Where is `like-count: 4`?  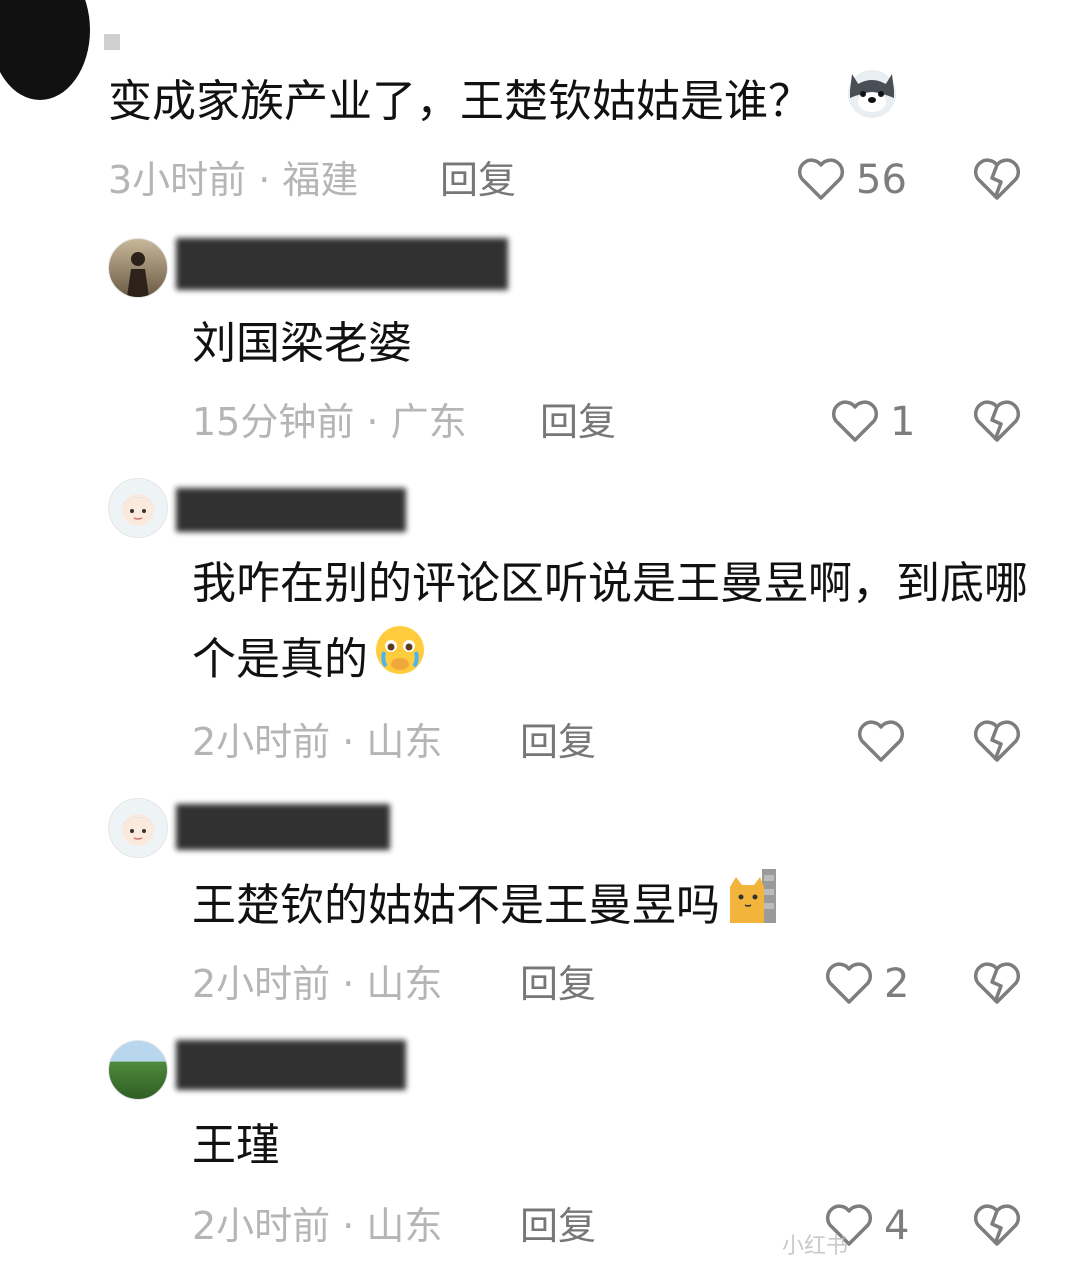 like-count: 4 is located at coordinates (897, 1226).